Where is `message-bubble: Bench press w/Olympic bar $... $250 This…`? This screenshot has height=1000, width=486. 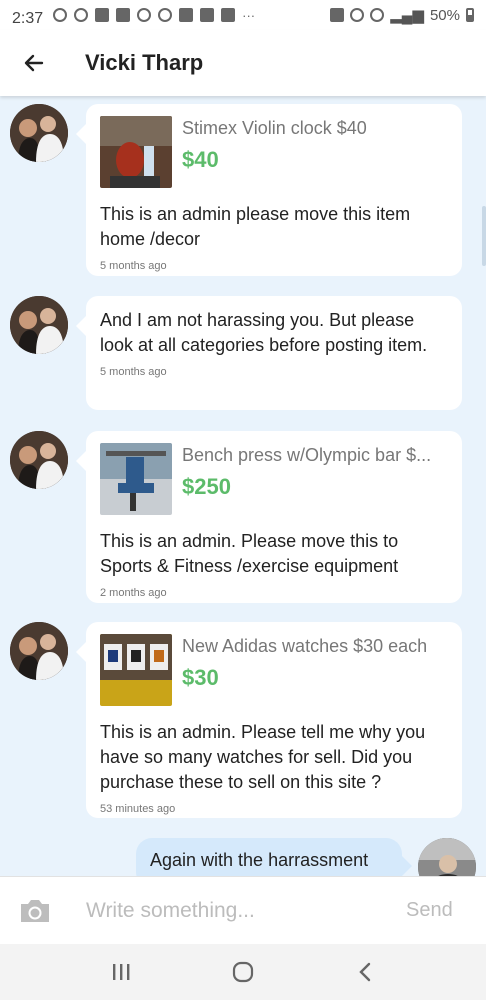
message-bubble: Bench press w/Olympic bar $... $250 This… is located at coordinates (269, 517).